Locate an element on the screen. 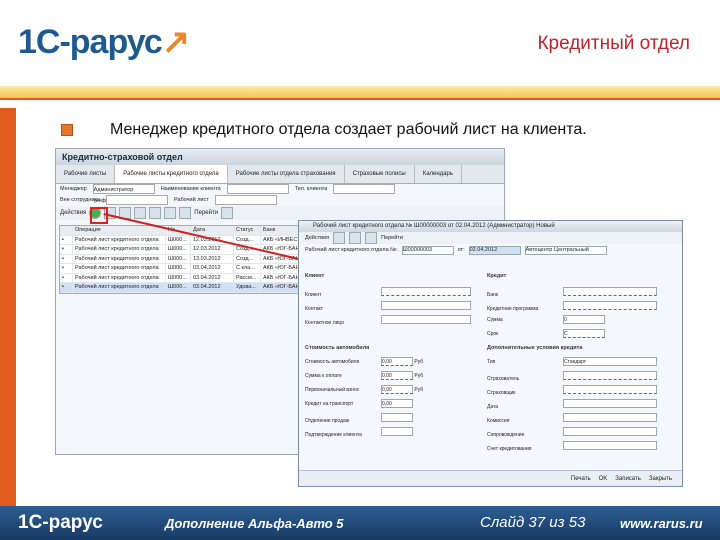 The image size is (720, 540). slide-counter: Слайд 37 из 53 is located at coordinates (533, 522).